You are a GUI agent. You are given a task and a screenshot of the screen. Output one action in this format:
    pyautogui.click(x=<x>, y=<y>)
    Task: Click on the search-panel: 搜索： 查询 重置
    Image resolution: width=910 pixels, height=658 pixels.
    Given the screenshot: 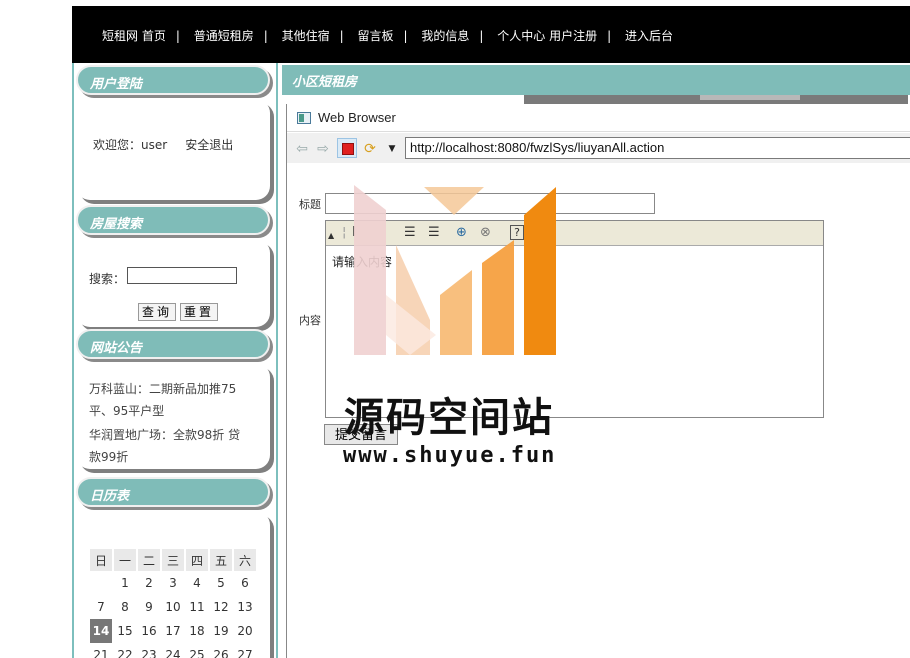 What is the action you would take?
    pyautogui.click(x=173, y=283)
    